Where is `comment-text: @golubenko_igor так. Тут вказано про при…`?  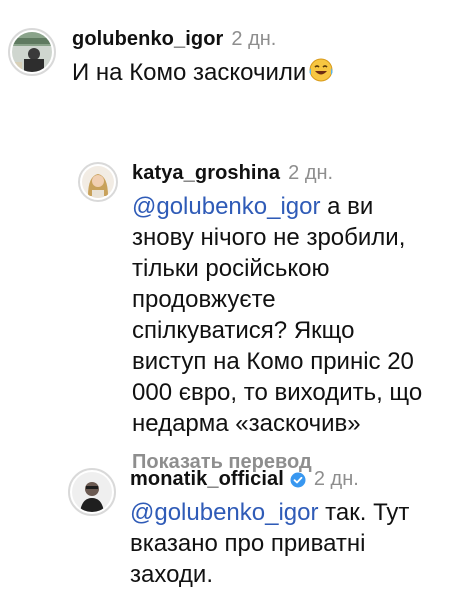 comment-text: @golubenko_igor так. Тут вказано про при… is located at coordinates (270, 543).